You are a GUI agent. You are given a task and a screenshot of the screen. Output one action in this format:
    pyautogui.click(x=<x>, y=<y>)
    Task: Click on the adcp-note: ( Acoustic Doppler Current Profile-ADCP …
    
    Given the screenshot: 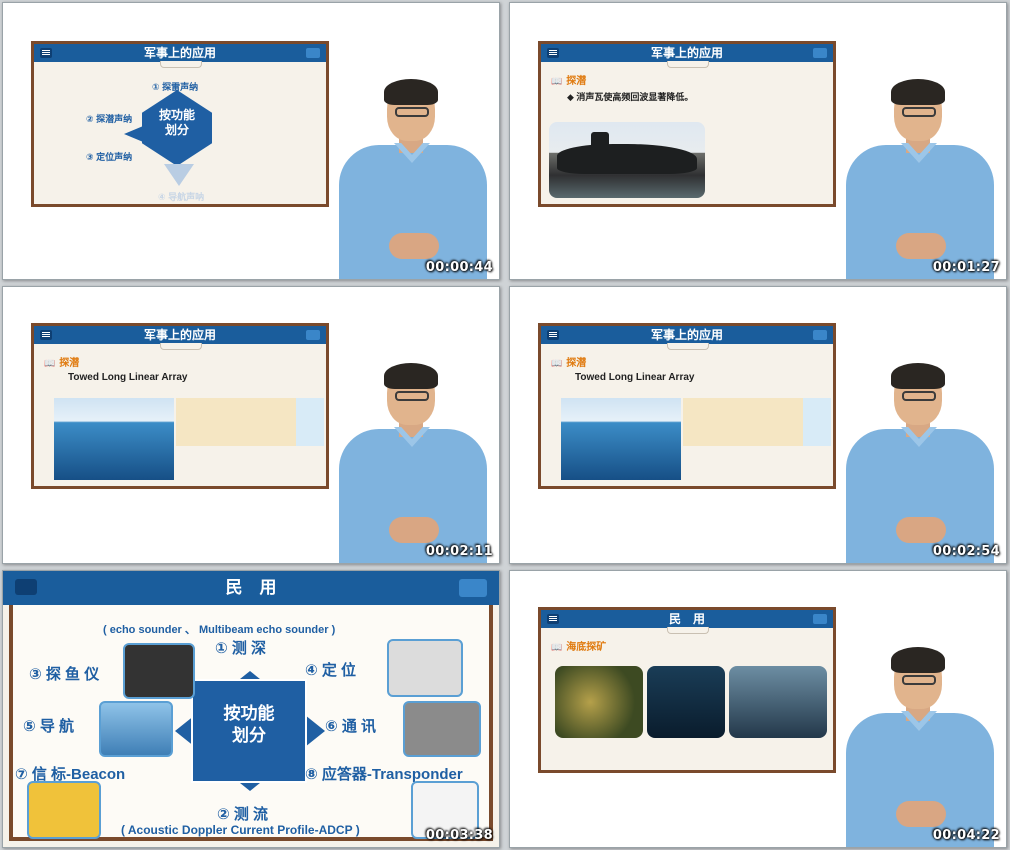 What is the action you would take?
    pyautogui.click(x=240, y=830)
    